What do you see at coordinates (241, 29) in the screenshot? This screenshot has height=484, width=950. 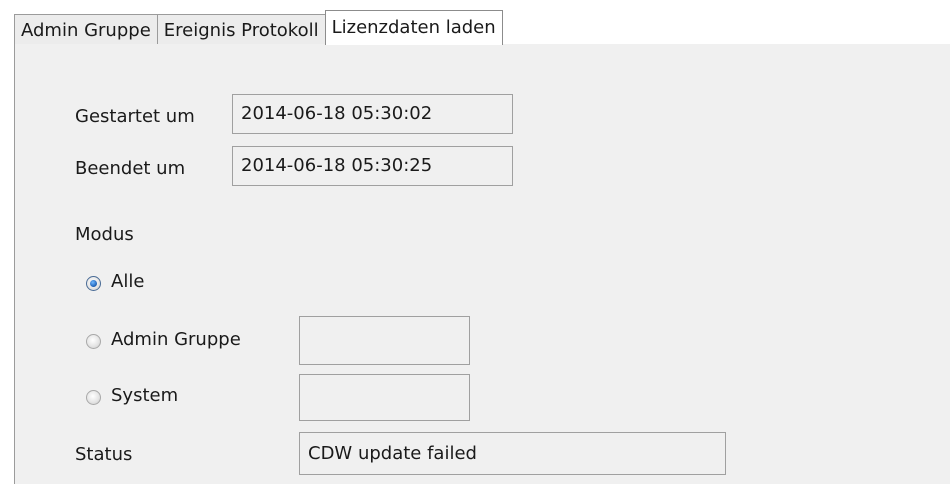 I see `tab-ereignis-protokoll: Ereignis Protokoll` at bounding box center [241, 29].